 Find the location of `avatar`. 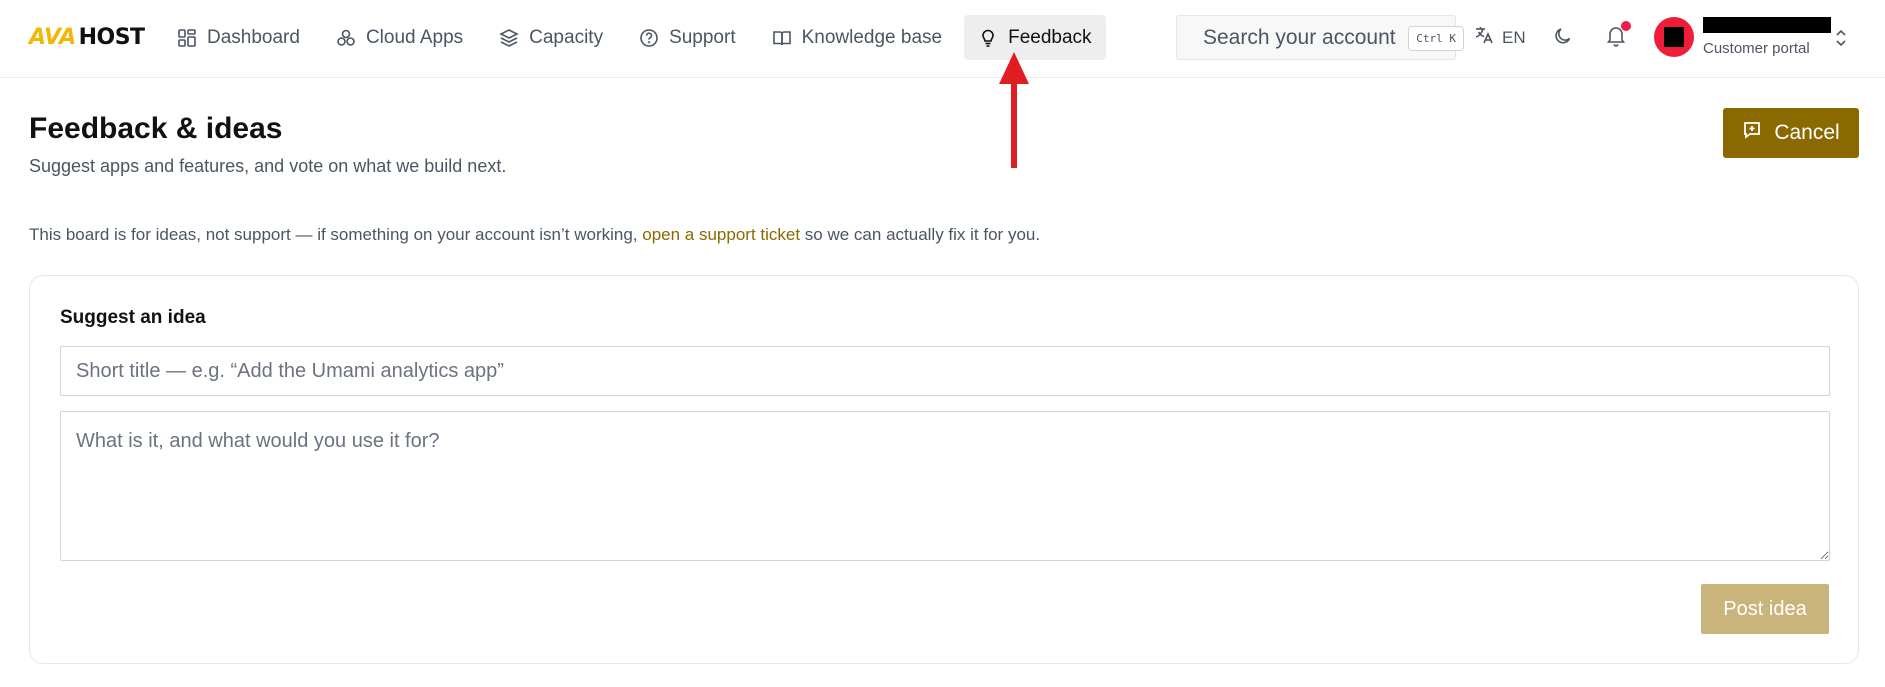

avatar is located at coordinates (1674, 37).